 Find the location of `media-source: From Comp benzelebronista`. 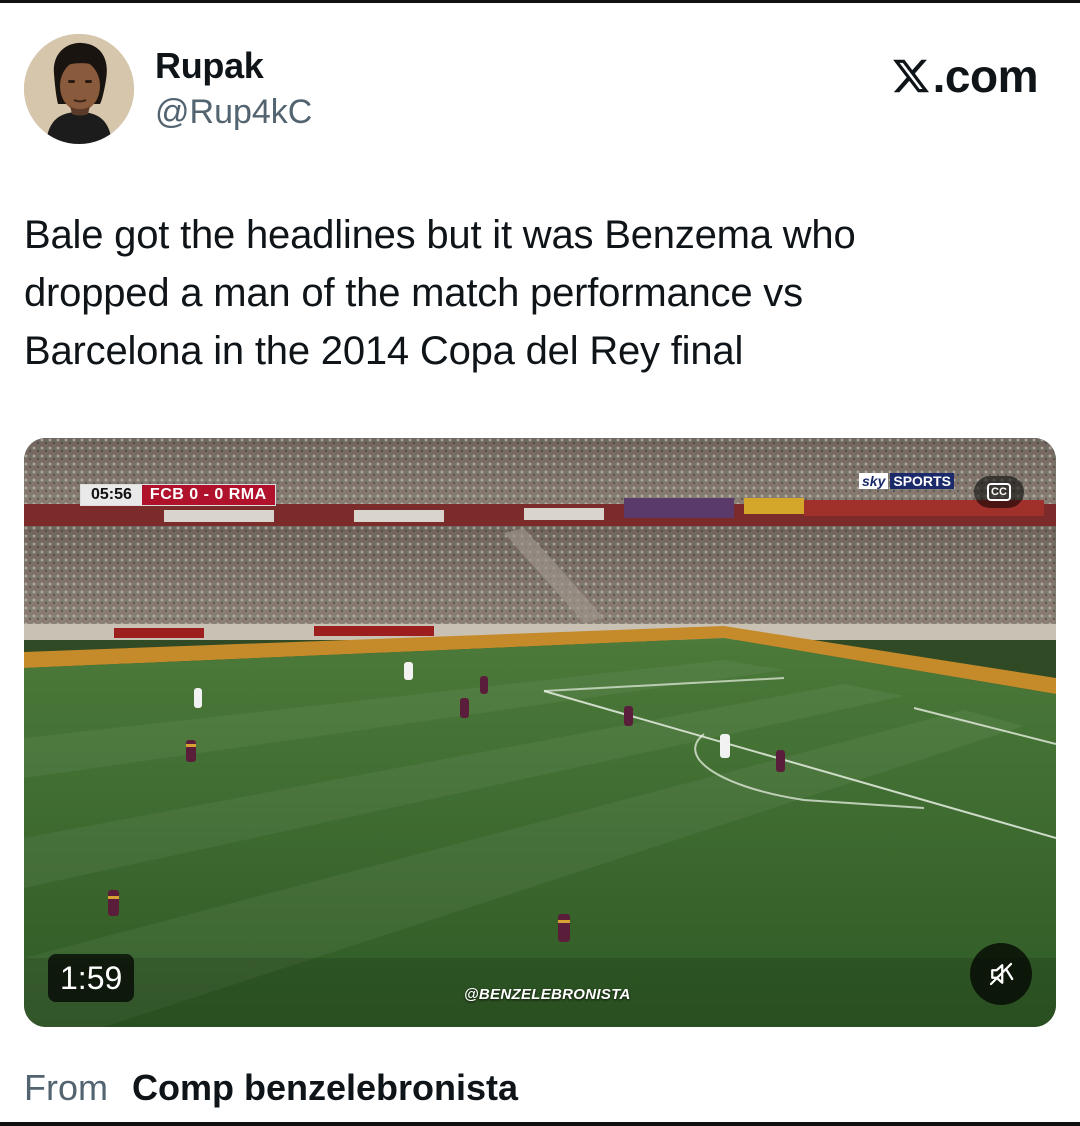

media-source: From Comp benzelebronista is located at coordinates (271, 1088).